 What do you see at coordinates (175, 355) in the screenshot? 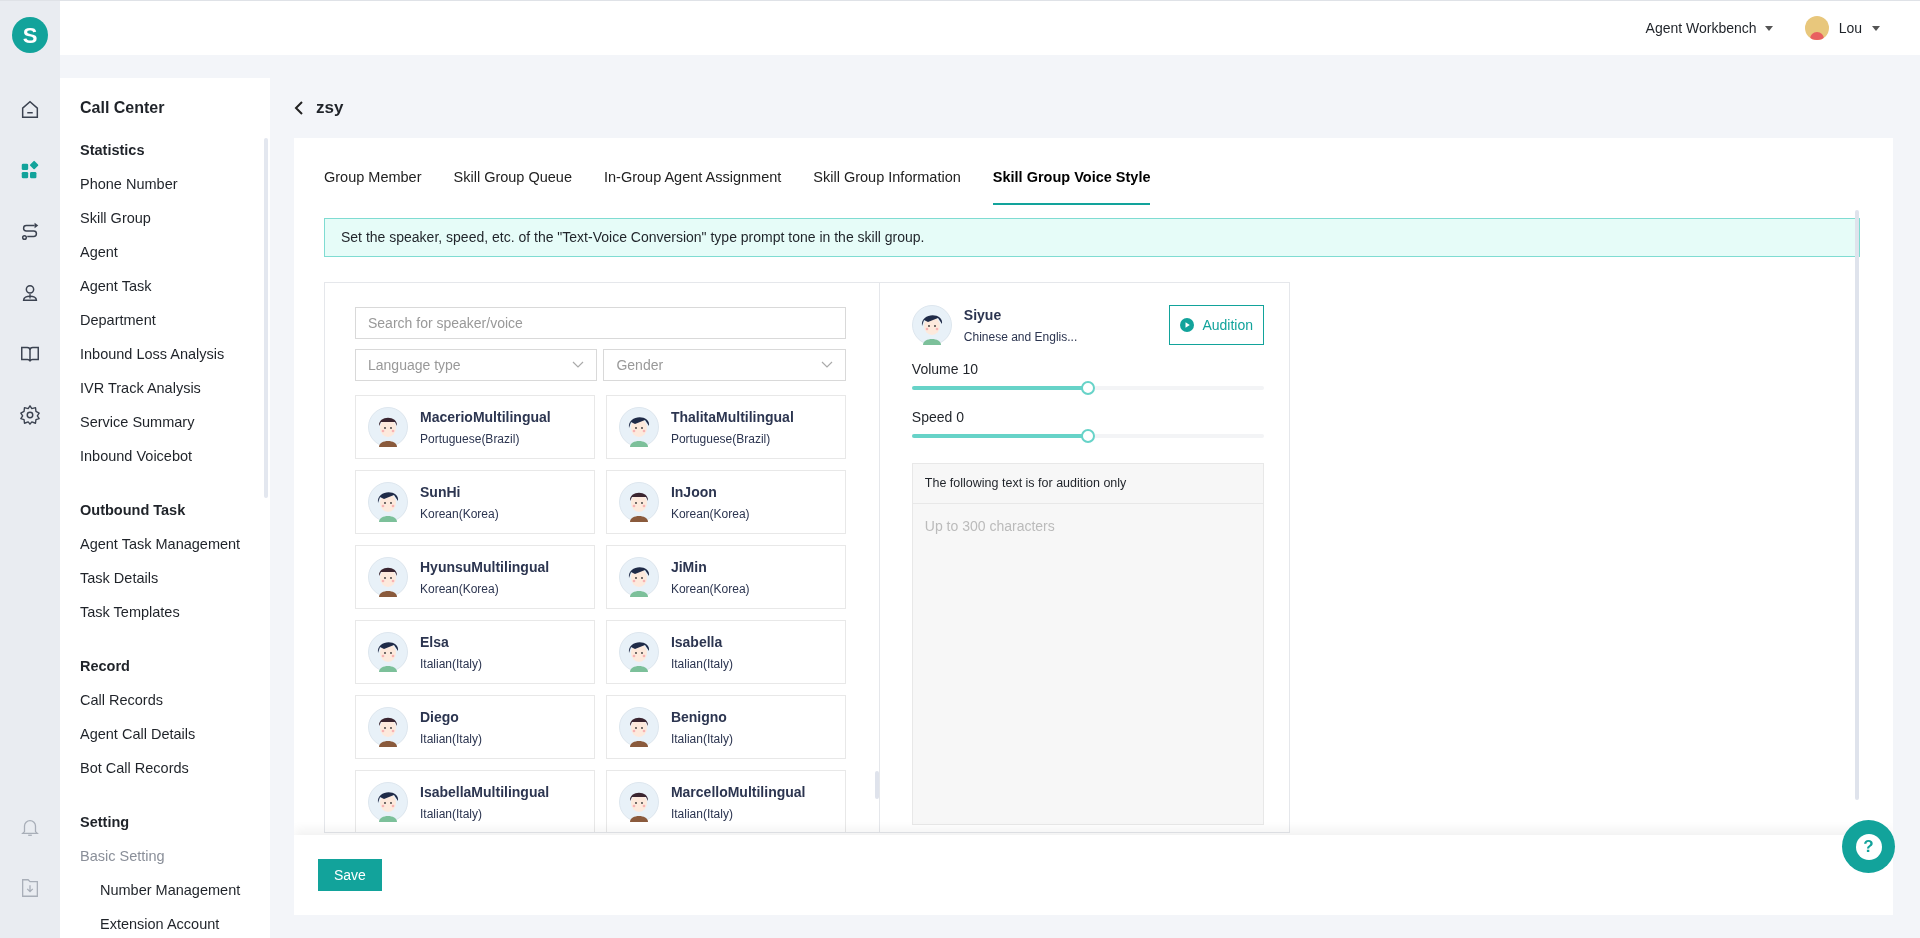
I see `sidebar-item: Inbound Loss Analysis` at bounding box center [175, 355].